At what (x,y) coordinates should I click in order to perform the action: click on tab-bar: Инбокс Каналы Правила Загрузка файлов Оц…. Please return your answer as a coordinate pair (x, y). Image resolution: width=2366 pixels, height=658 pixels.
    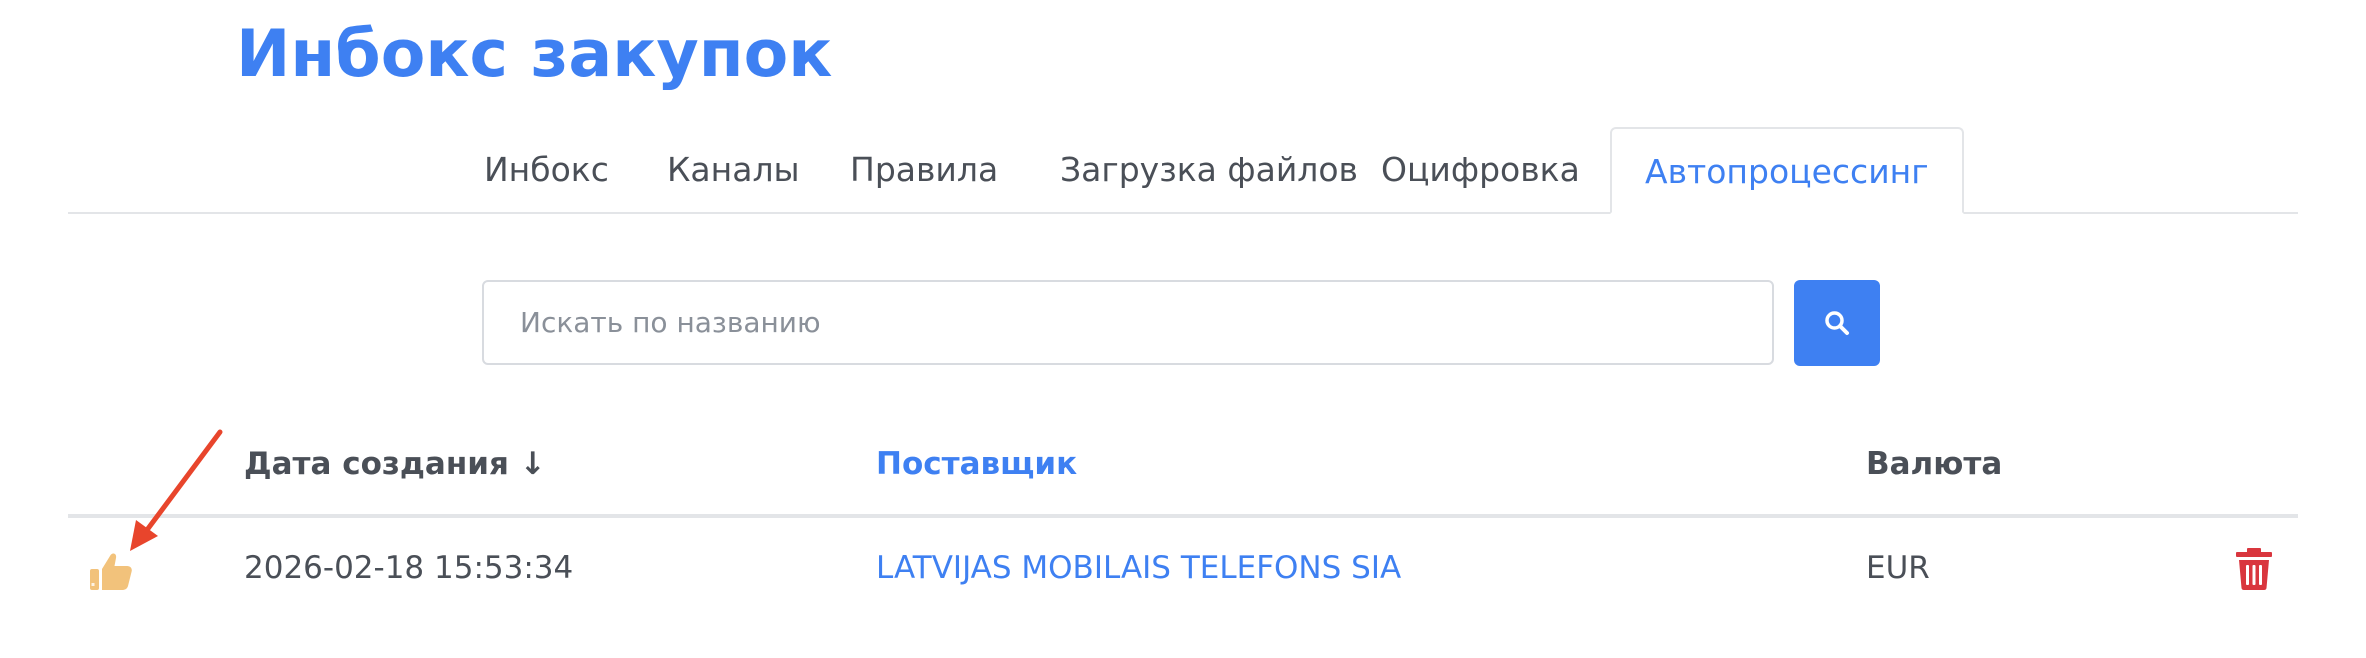
    Looking at the image, I should click on (1183, 170).